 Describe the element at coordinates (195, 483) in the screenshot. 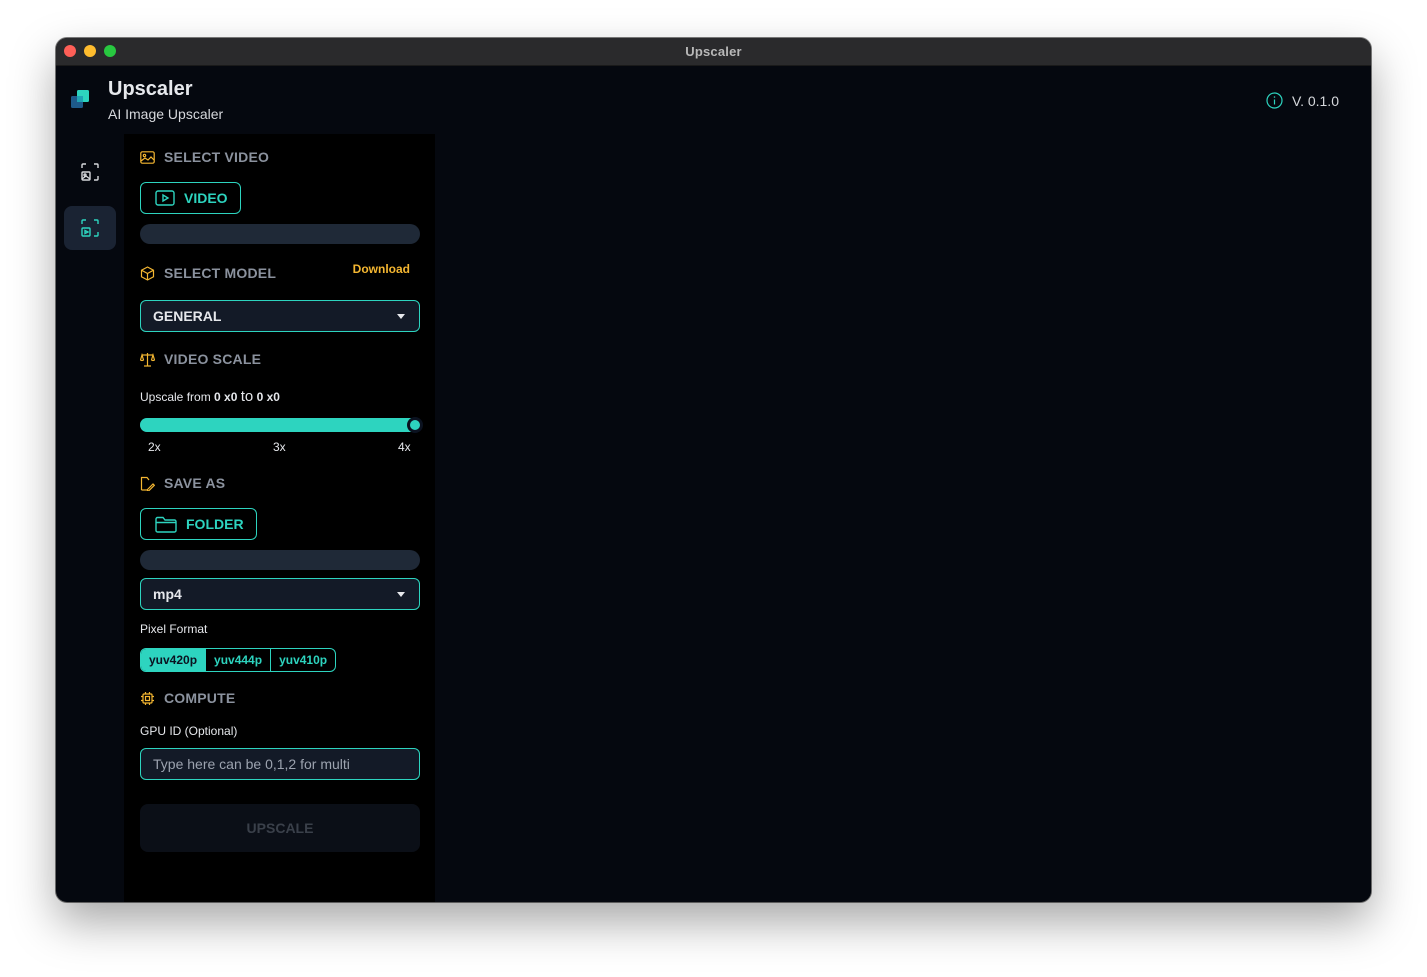

I see `save-as-title: SAVE AS` at that location.